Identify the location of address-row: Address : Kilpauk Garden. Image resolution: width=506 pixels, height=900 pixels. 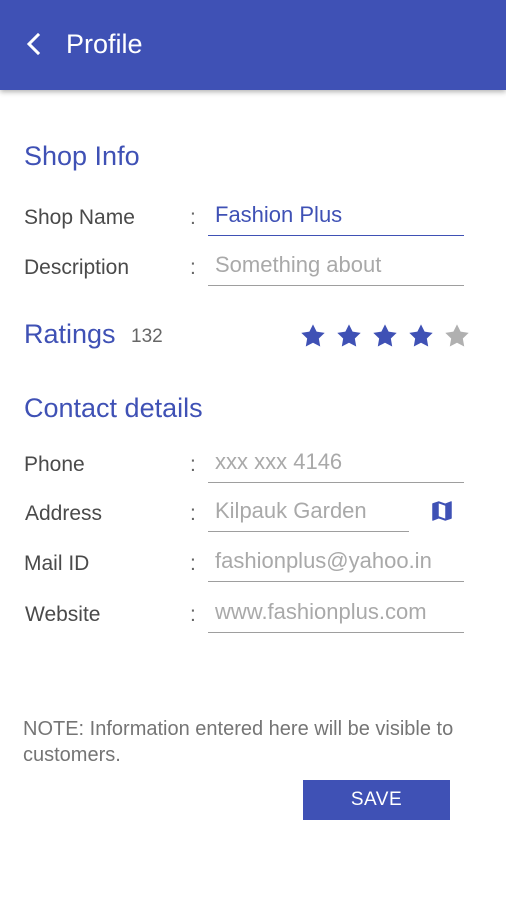
(253, 514).